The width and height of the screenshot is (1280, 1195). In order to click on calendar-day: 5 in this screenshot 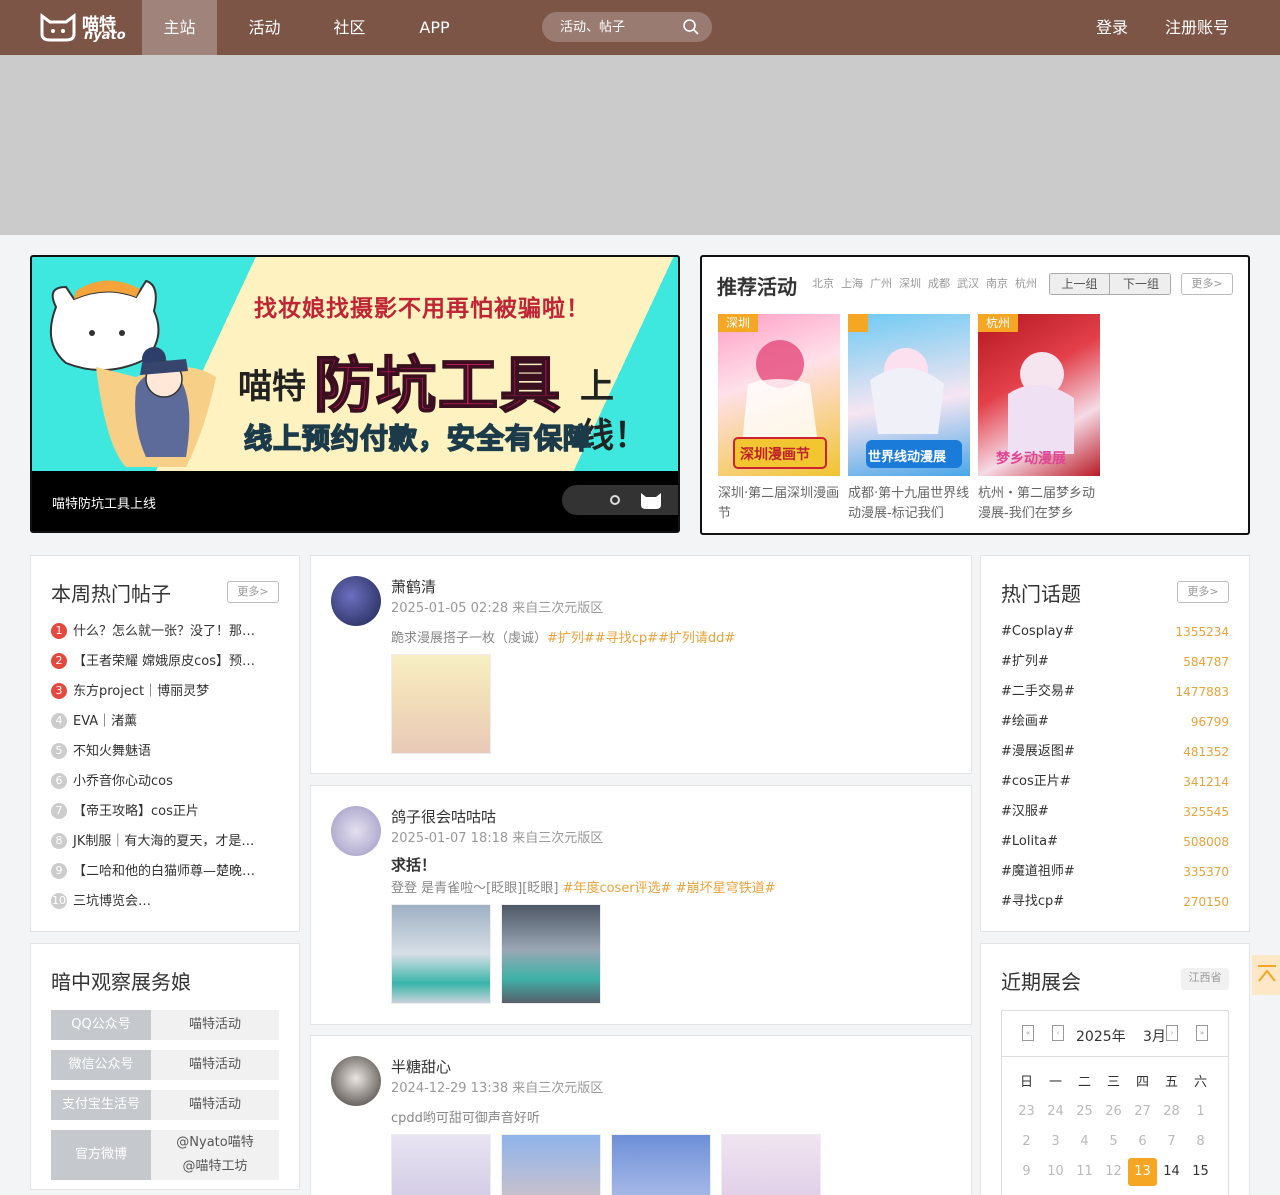, I will do `click(1113, 1142)`.